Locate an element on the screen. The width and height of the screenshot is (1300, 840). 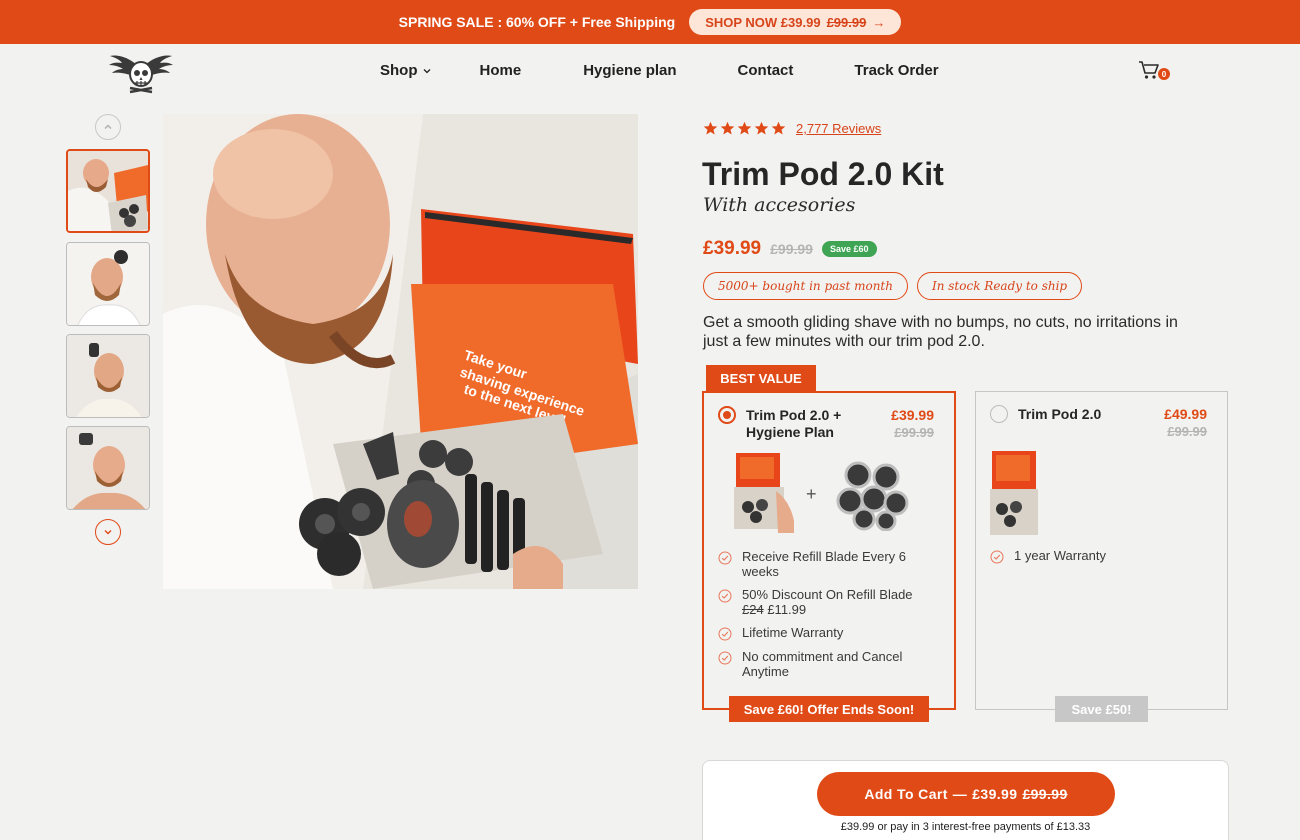
offer-price: £39.99 £99.99 is located at coordinates (912, 423).